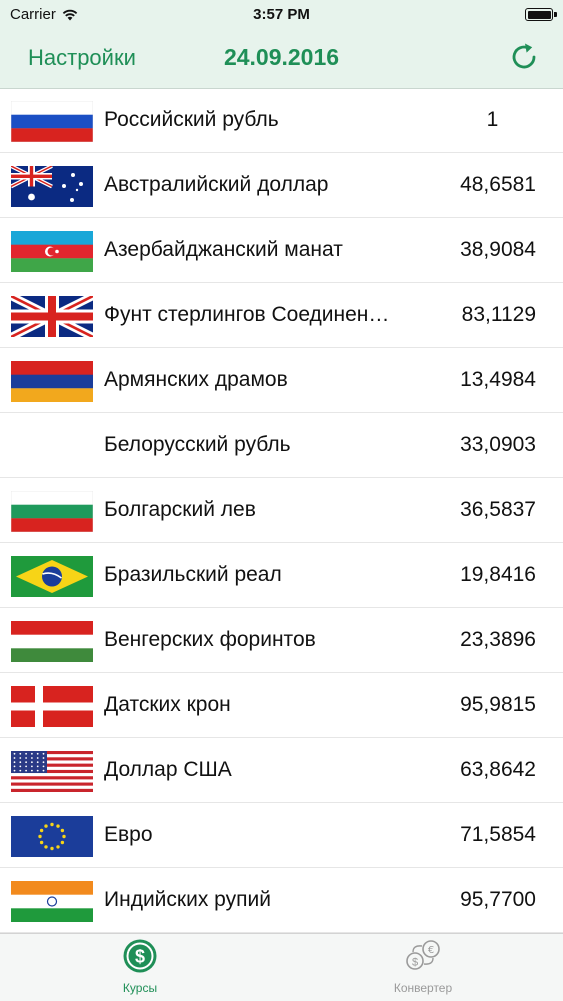 The image size is (563, 1001). I want to click on currency-name: Бразильский реал, so click(193, 574).